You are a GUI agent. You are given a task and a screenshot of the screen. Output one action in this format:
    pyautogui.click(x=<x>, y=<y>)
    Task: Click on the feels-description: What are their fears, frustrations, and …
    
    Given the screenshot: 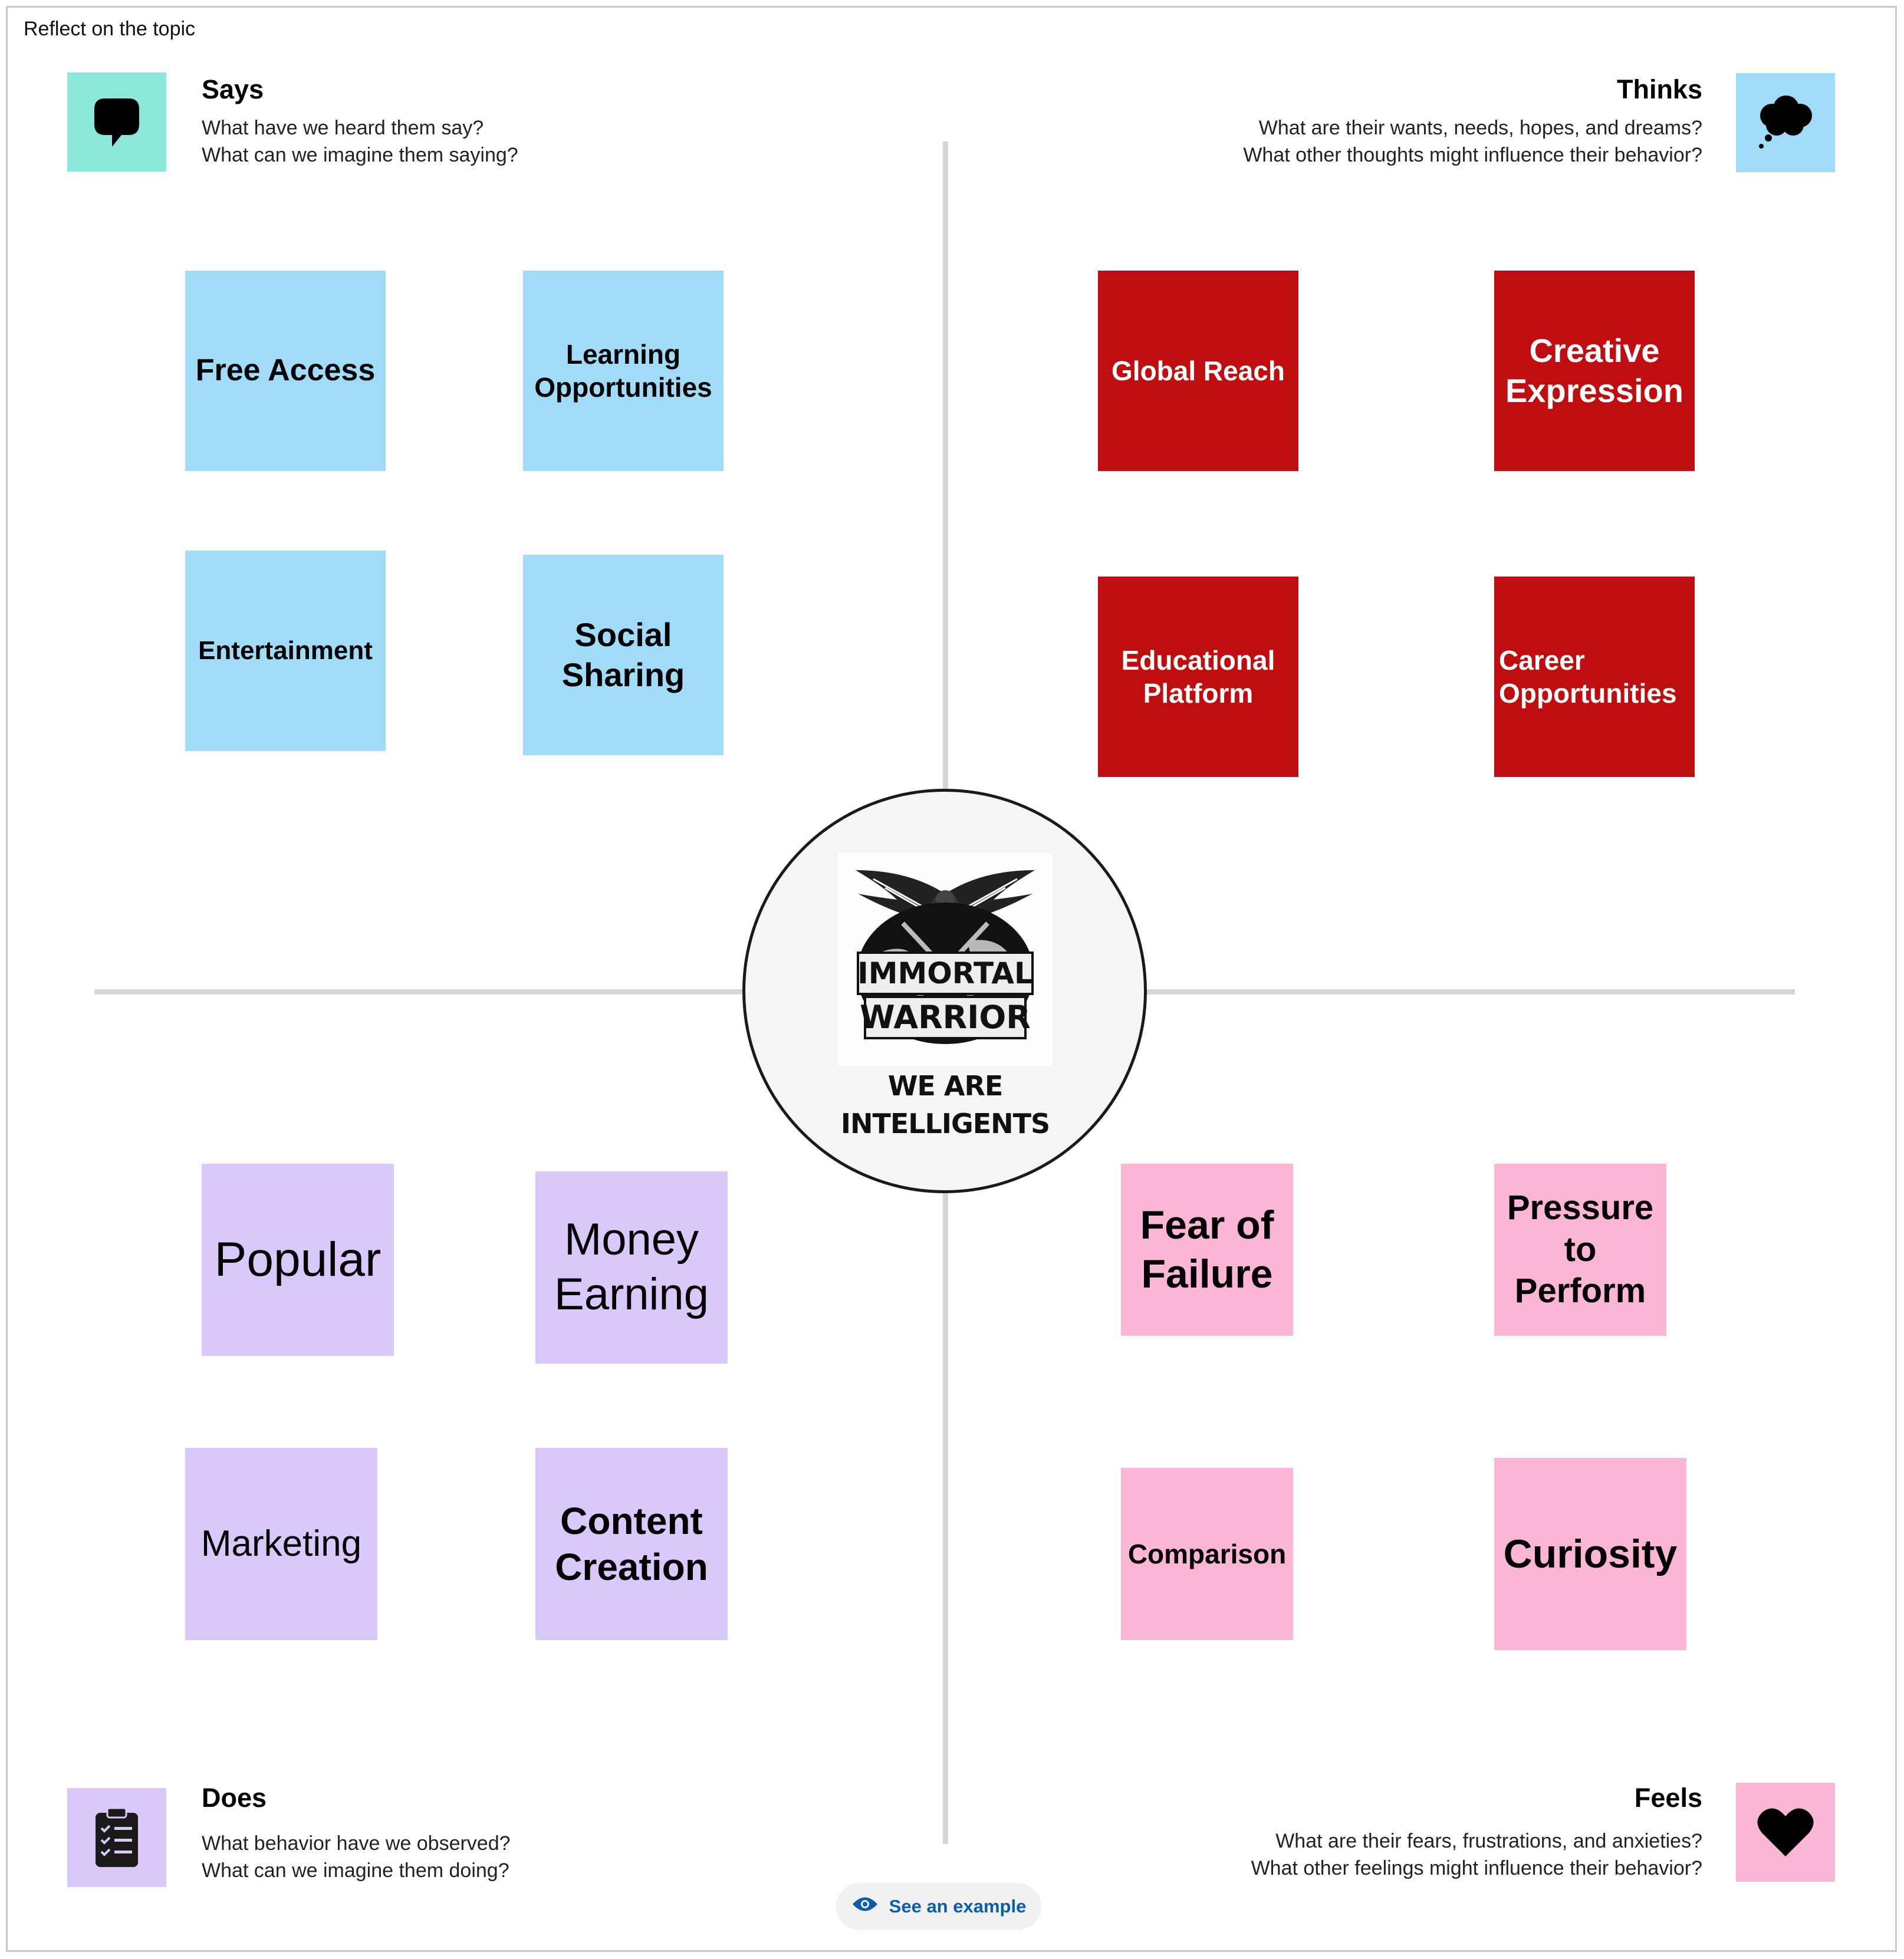 What is the action you would take?
    pyautogui.click(x=1476, y=1855)
    